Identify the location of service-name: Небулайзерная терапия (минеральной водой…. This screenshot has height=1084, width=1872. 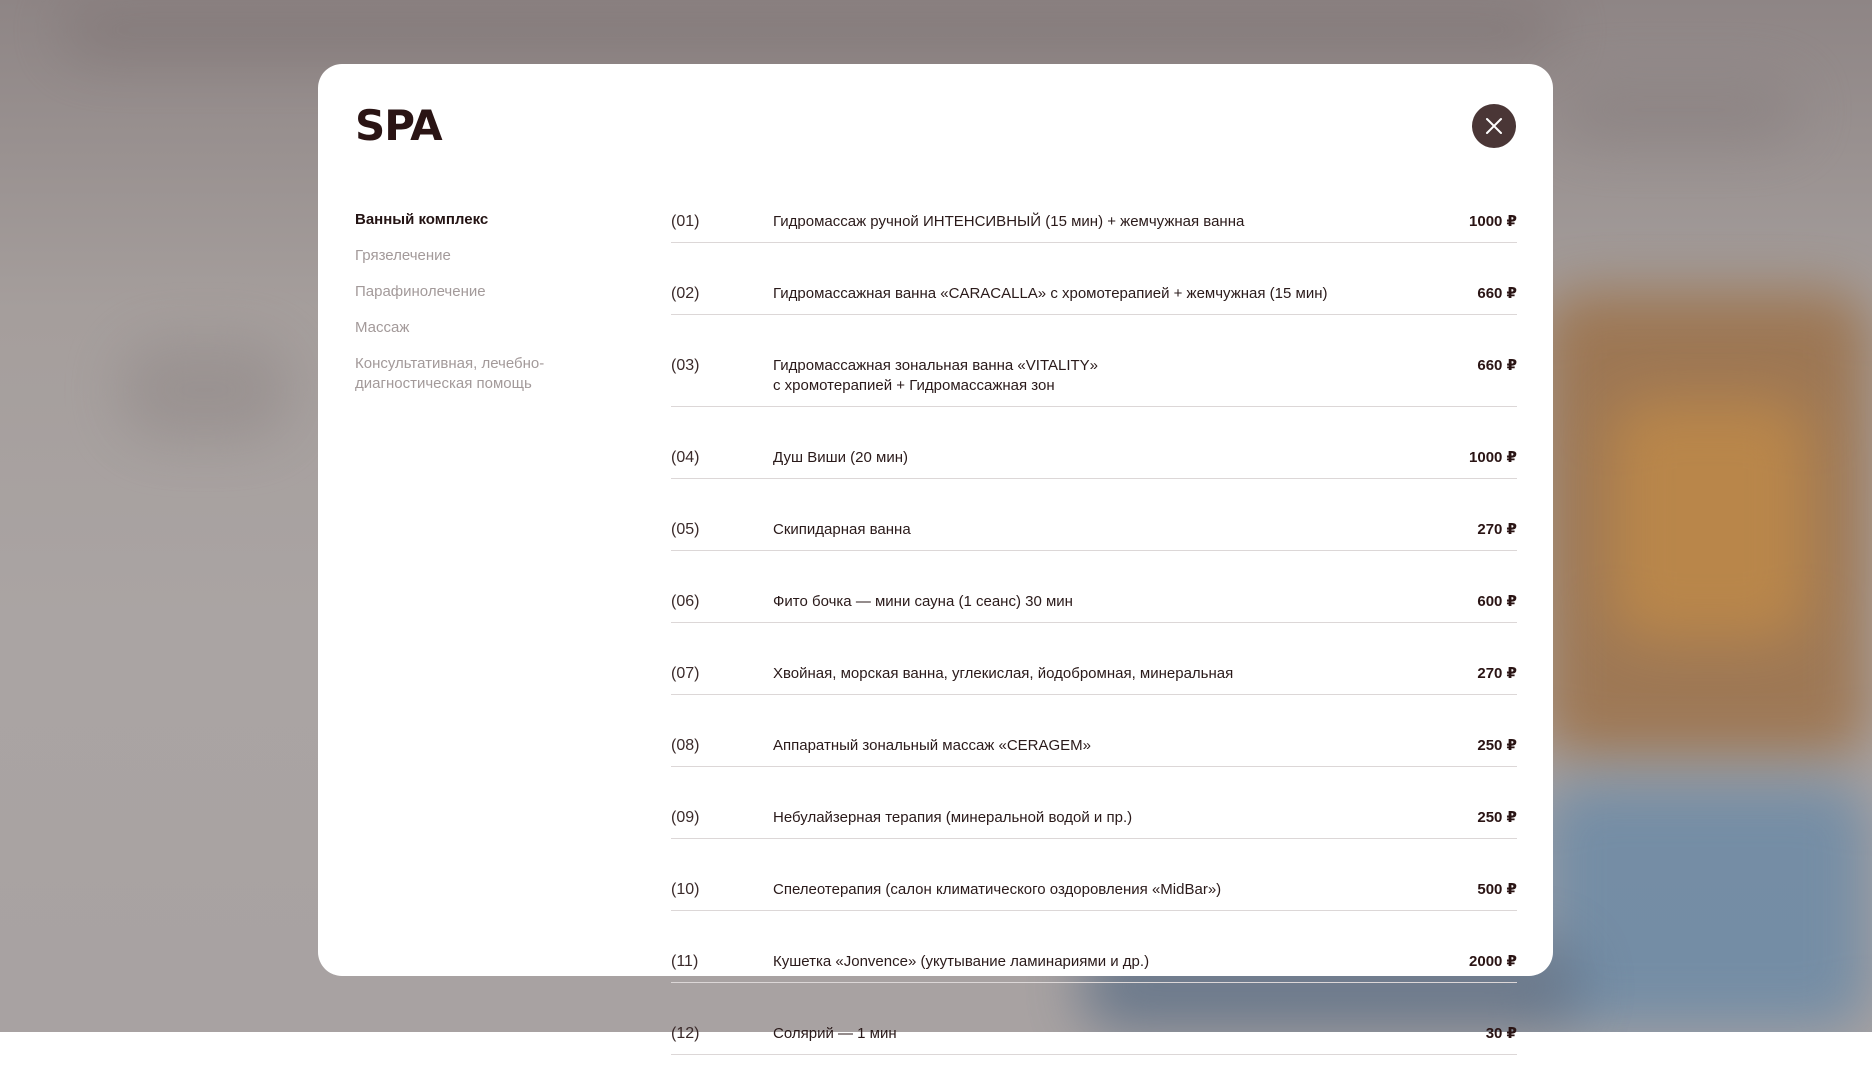
(953, 817).